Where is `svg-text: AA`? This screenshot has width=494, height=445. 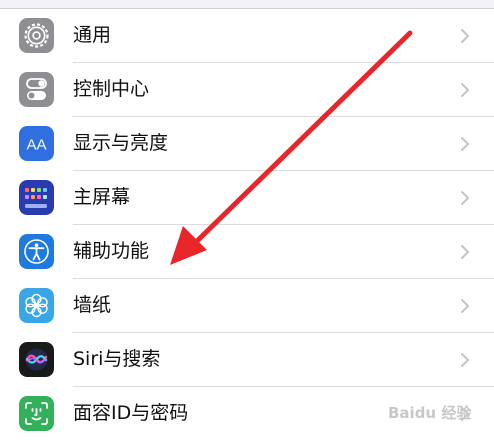
svg-text: AA is located at coordinates (36, 145).